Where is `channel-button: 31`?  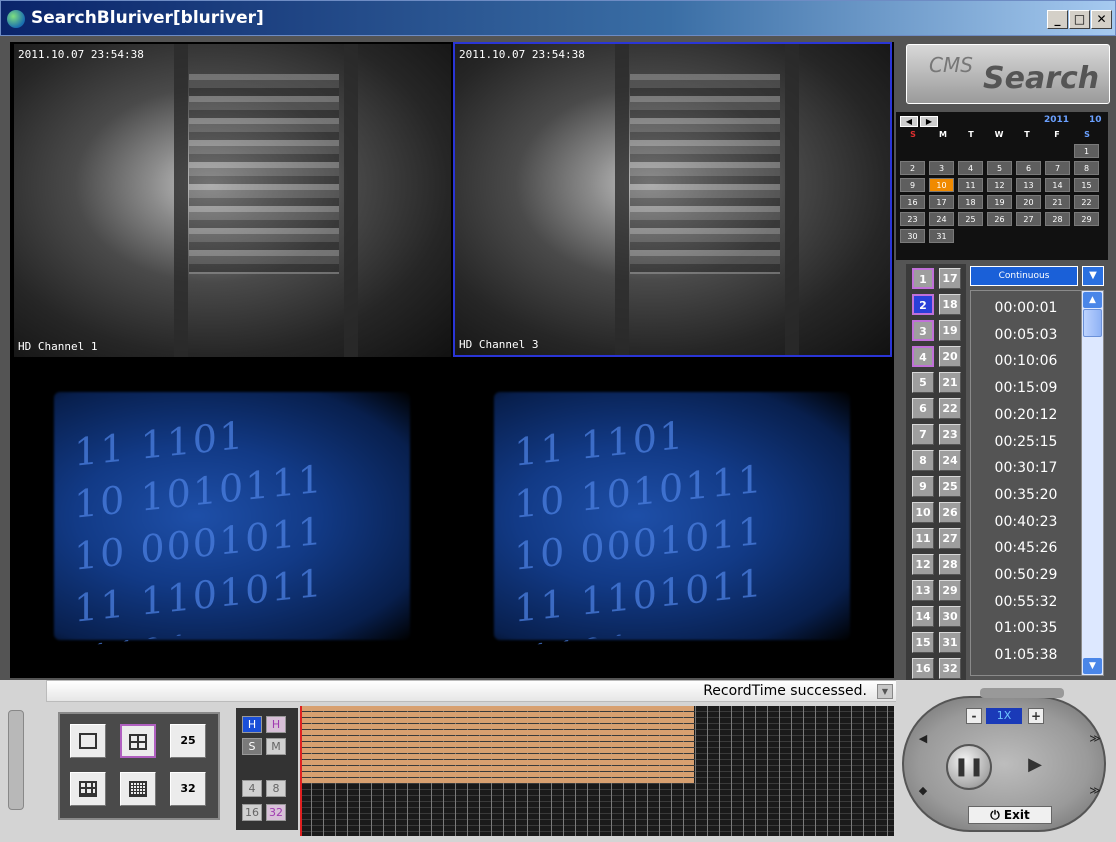 channel-button: 31 is located at coordinates (950, 642).